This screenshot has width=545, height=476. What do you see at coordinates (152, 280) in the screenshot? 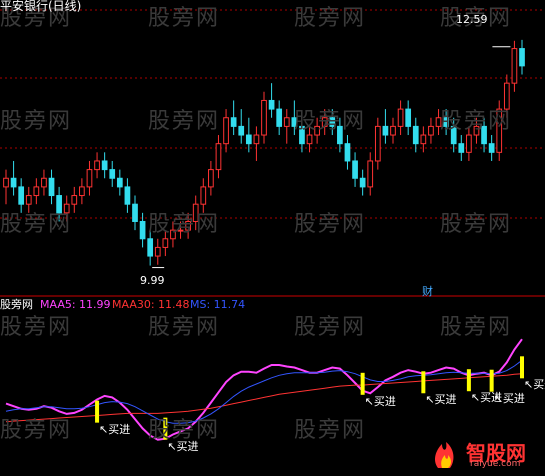
I see `low-price-label: 9.99` at bounding box center [152, 280].